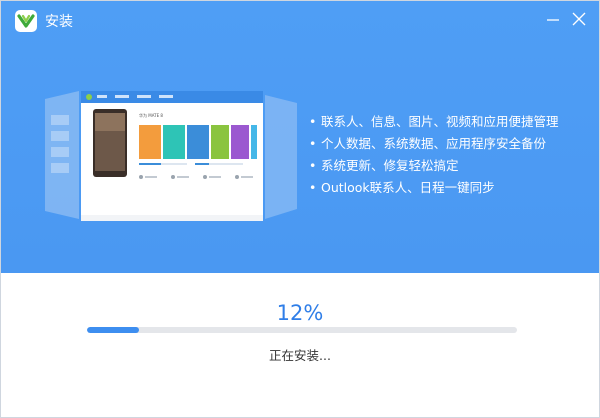  Describe the element at coordinates (553, 19) in the screenshot. I see `minimize-icon` at that location.